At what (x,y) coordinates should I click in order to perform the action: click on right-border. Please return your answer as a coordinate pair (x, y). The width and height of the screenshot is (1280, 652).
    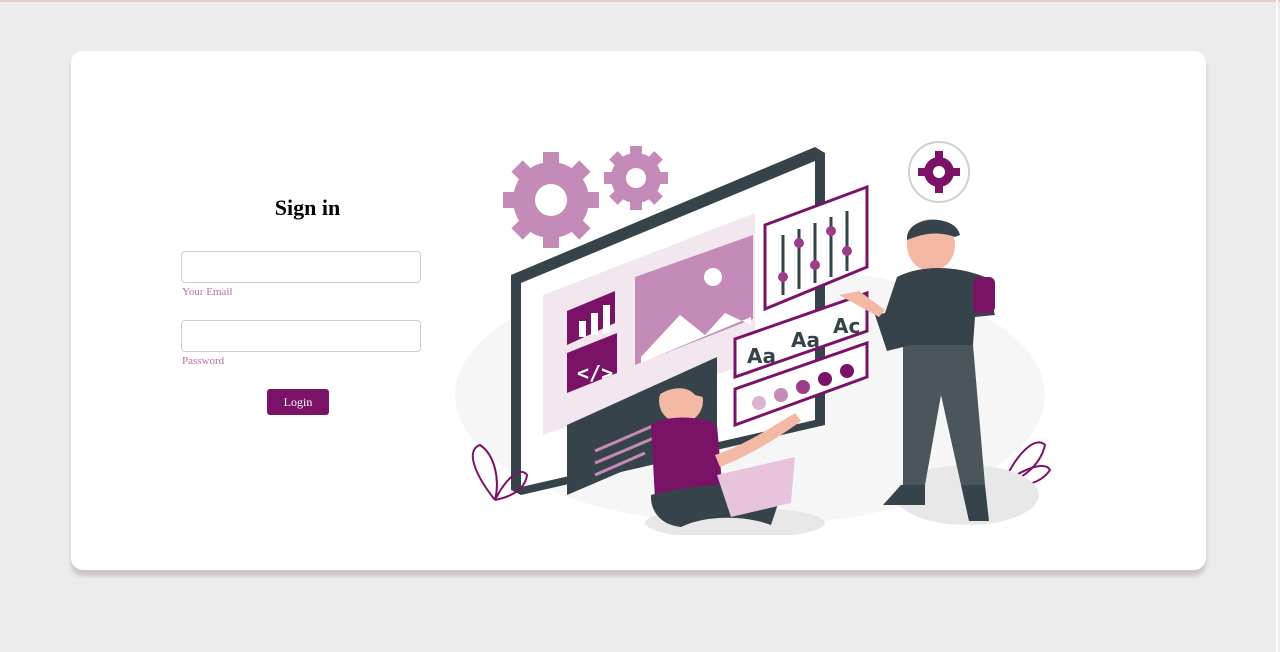
    Looking at the image, I should click on (1277, 326).